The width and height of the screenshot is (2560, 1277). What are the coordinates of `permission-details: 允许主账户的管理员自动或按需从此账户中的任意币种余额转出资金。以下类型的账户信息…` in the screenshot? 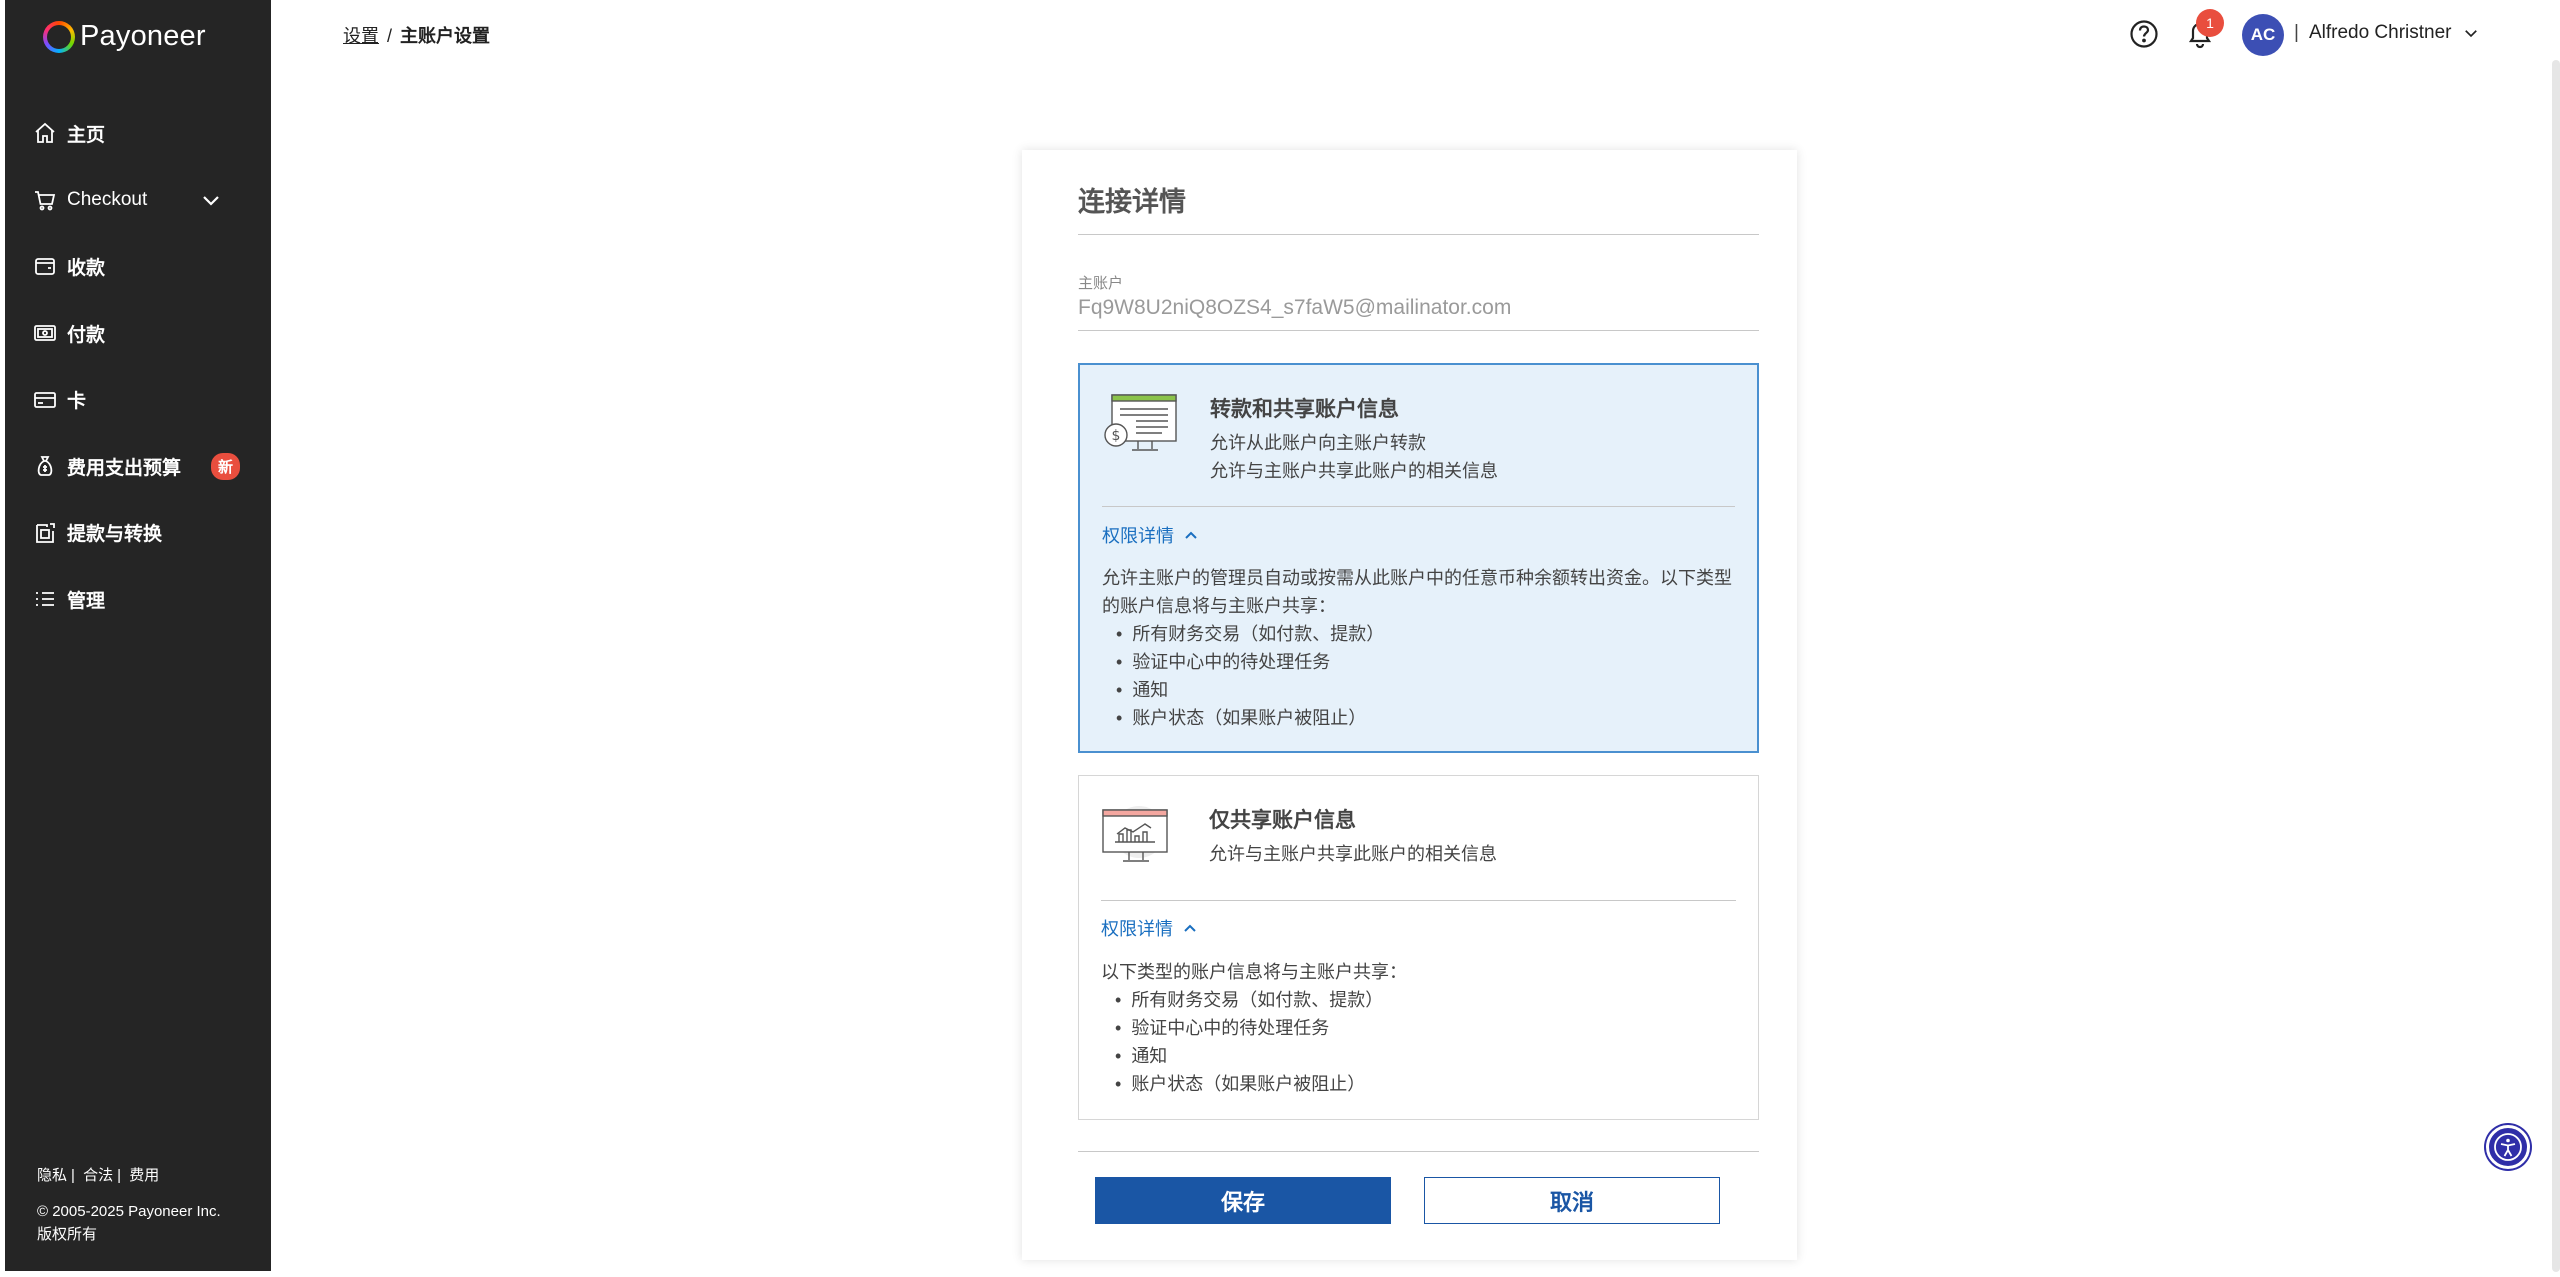 It's located at (1418, 648).